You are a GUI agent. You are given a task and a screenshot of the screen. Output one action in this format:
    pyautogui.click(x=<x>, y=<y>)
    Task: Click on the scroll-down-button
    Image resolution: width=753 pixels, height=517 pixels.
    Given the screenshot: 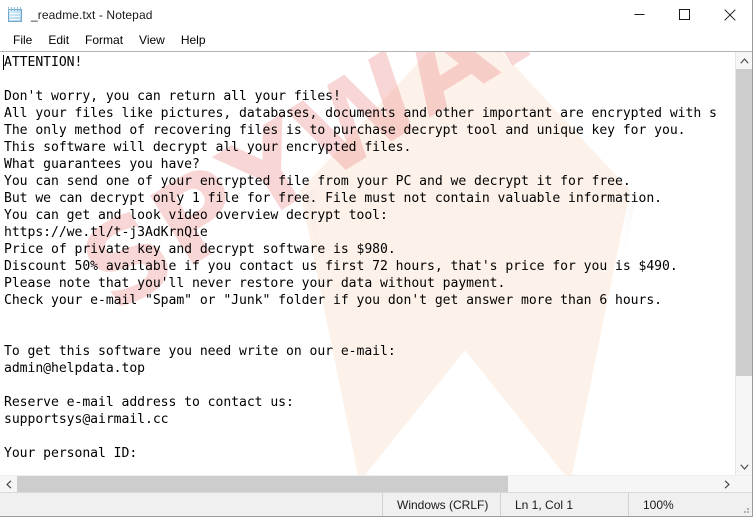 What is the action you would take?
    pyautogui.click(x=744, y=466)
    